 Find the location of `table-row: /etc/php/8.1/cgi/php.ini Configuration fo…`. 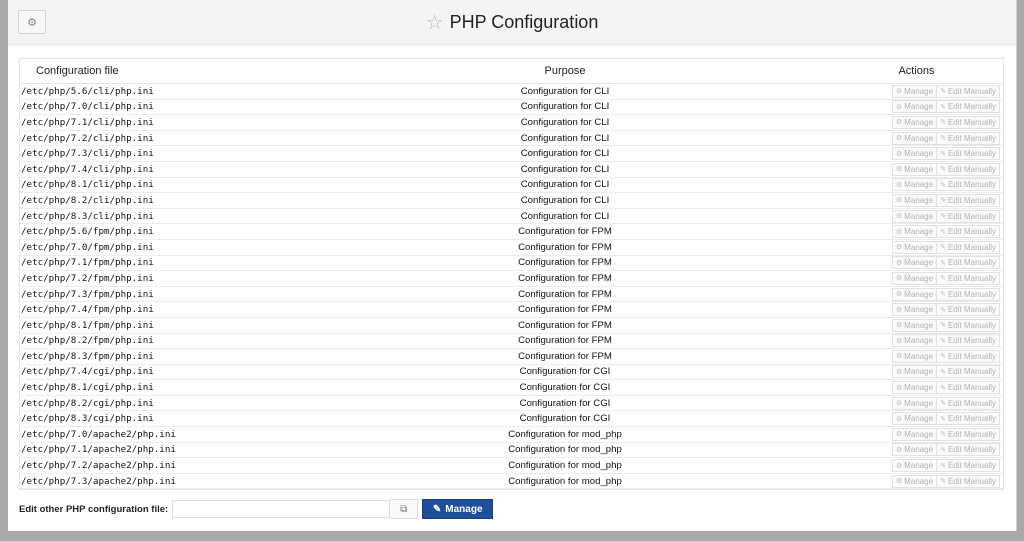

table-row: /etc/php/8.1/cgi/php.ini Configuration fo… is located at coordinates (511, 387).